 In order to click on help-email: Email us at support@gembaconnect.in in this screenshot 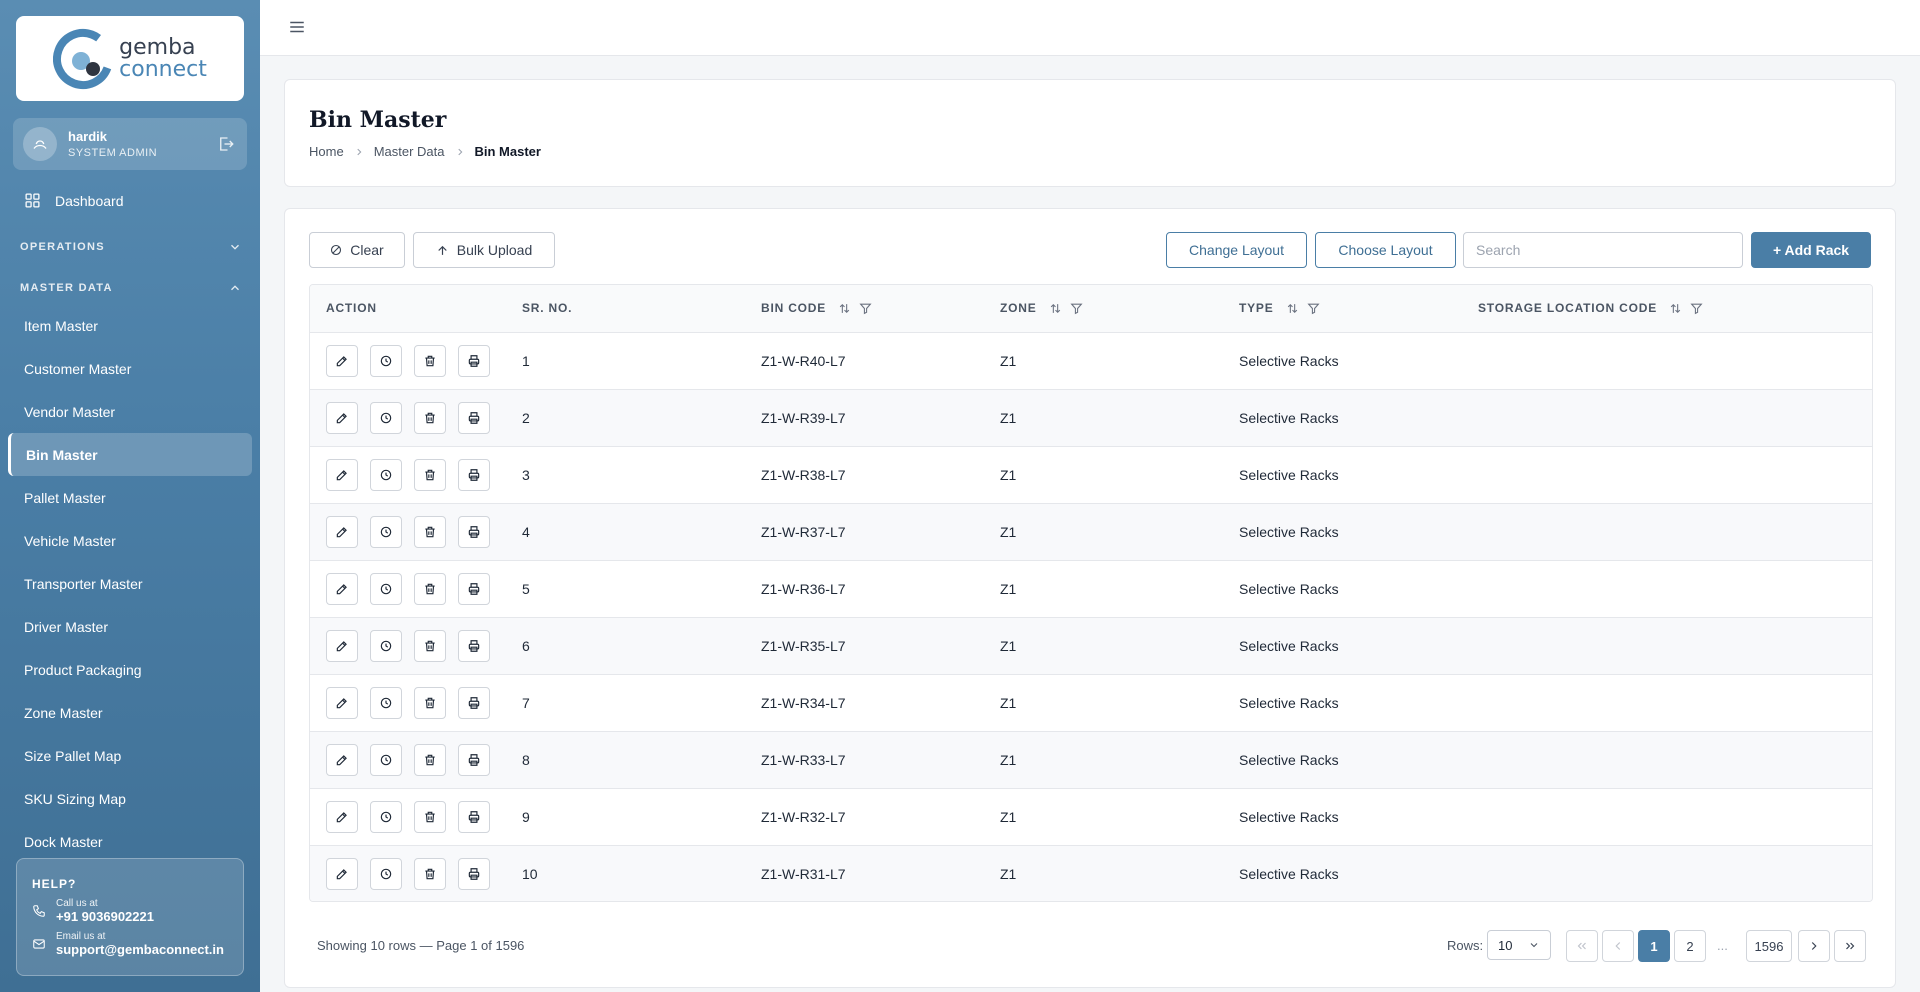, I will do `click(130, 944)`.